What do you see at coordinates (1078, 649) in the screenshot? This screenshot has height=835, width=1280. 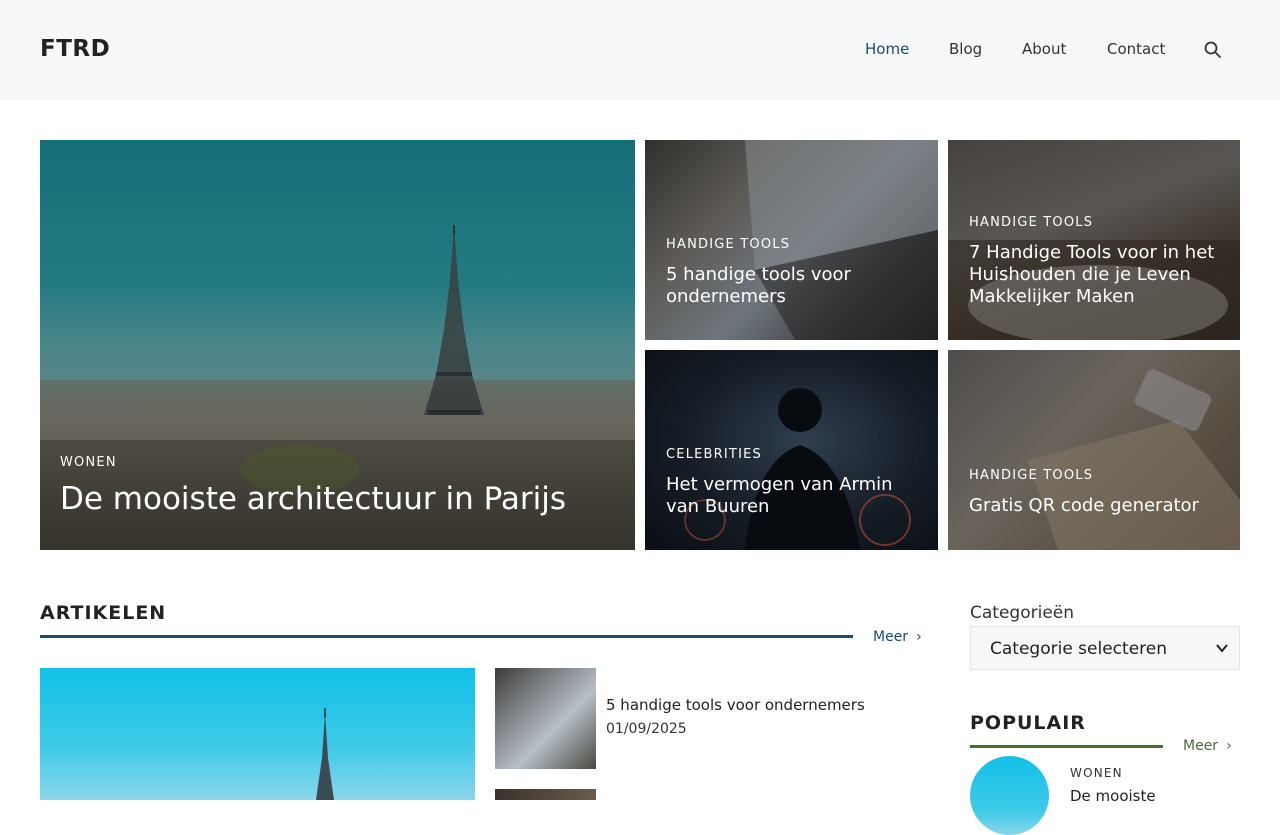 I see `categories-select-value: Categorie selecteren` at bounding box center [1078, 649].